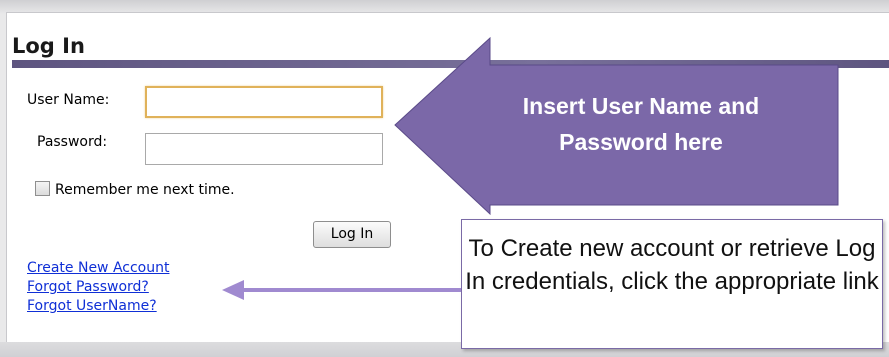  I want to click on login-button: Log In, so click(352, 234).